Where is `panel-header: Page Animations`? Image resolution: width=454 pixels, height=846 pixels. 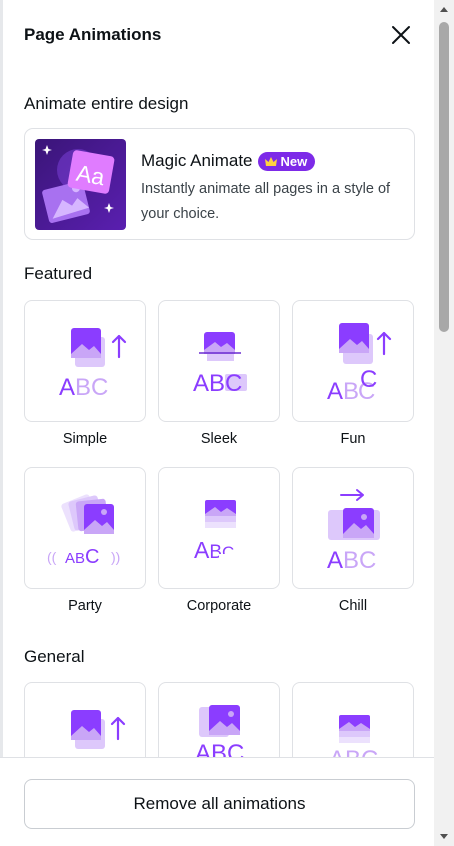 panel-header: Page Animations is located at coordinates (220, 36).